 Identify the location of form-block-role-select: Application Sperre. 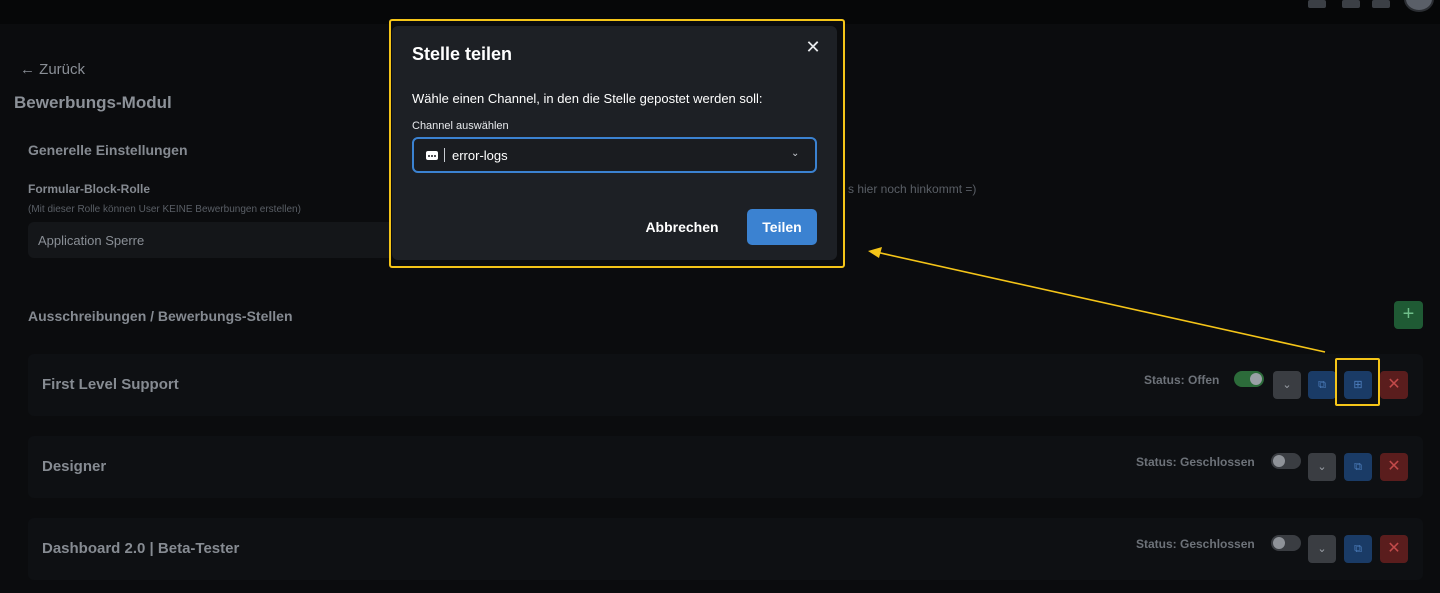
(213, 240).